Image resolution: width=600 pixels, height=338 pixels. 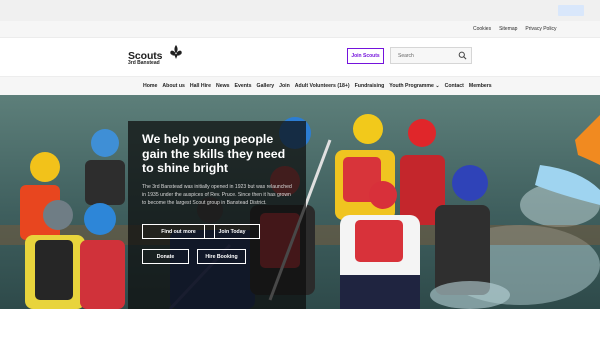 What do you see at coordinates (300, 29) in the screenshot?
I see `utility-bar: Cookies Sitemap Privacy Policy` at bounding box center [300, 29].